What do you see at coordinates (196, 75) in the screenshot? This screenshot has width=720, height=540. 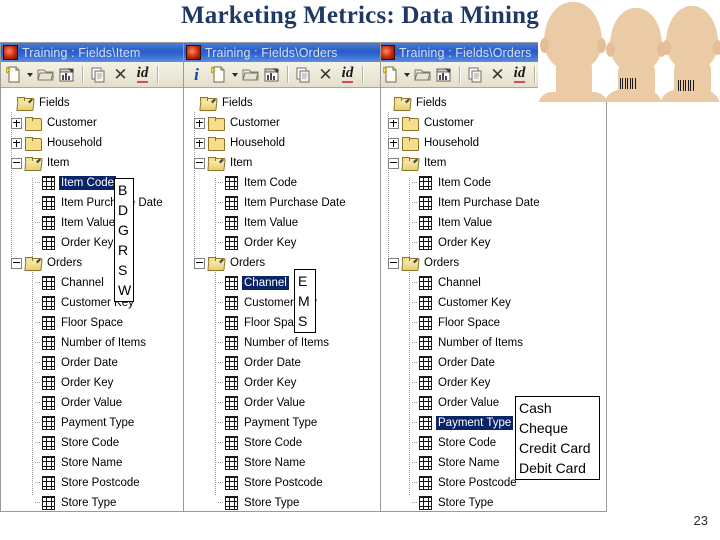 I see `info-icon: i` at bounding box center [196, 75].